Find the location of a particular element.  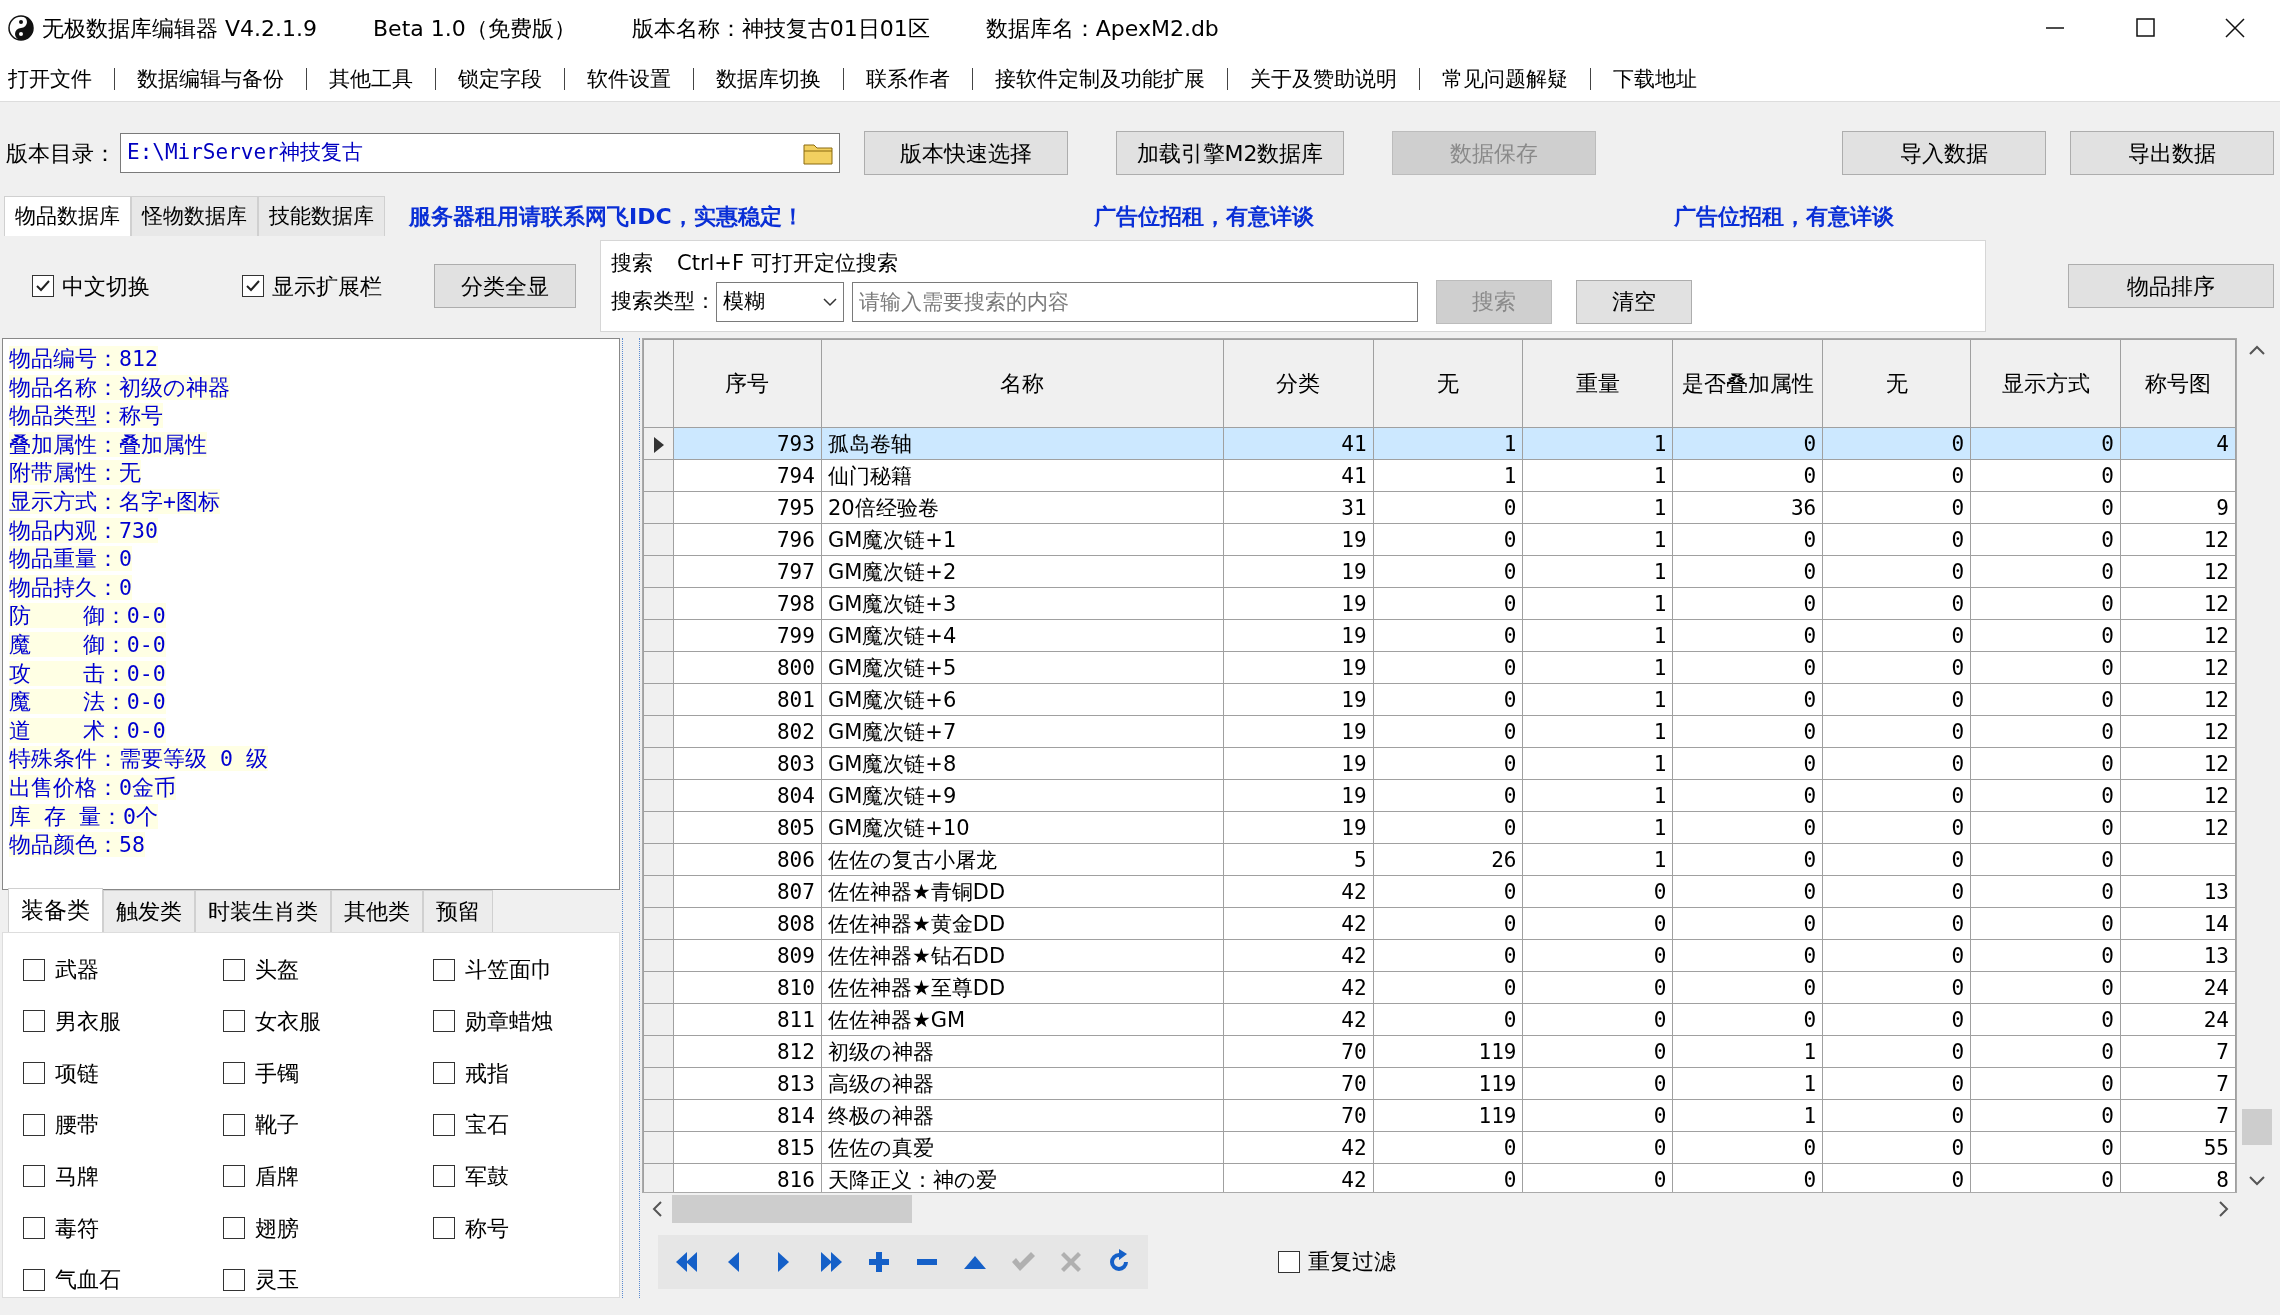

tab: 时装生肖类 is located at coordinates (263, 910).